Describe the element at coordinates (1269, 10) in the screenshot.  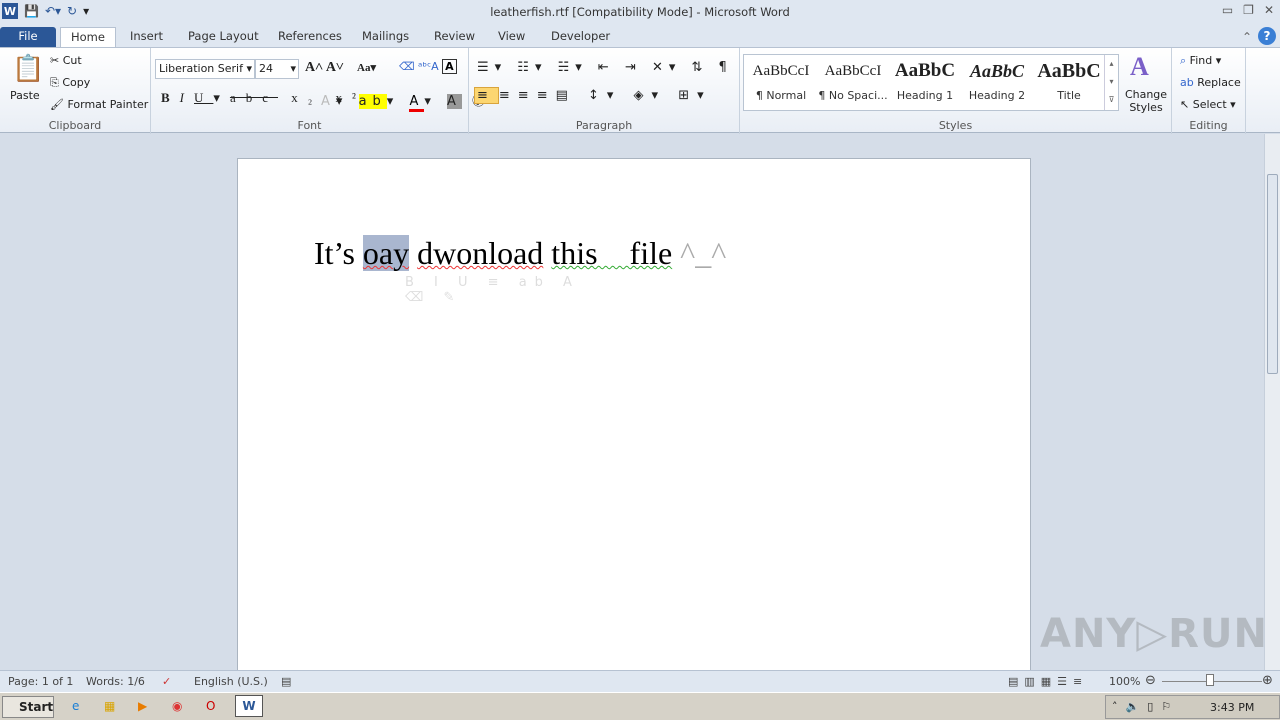
I see `close-icon: ✕` at that location.